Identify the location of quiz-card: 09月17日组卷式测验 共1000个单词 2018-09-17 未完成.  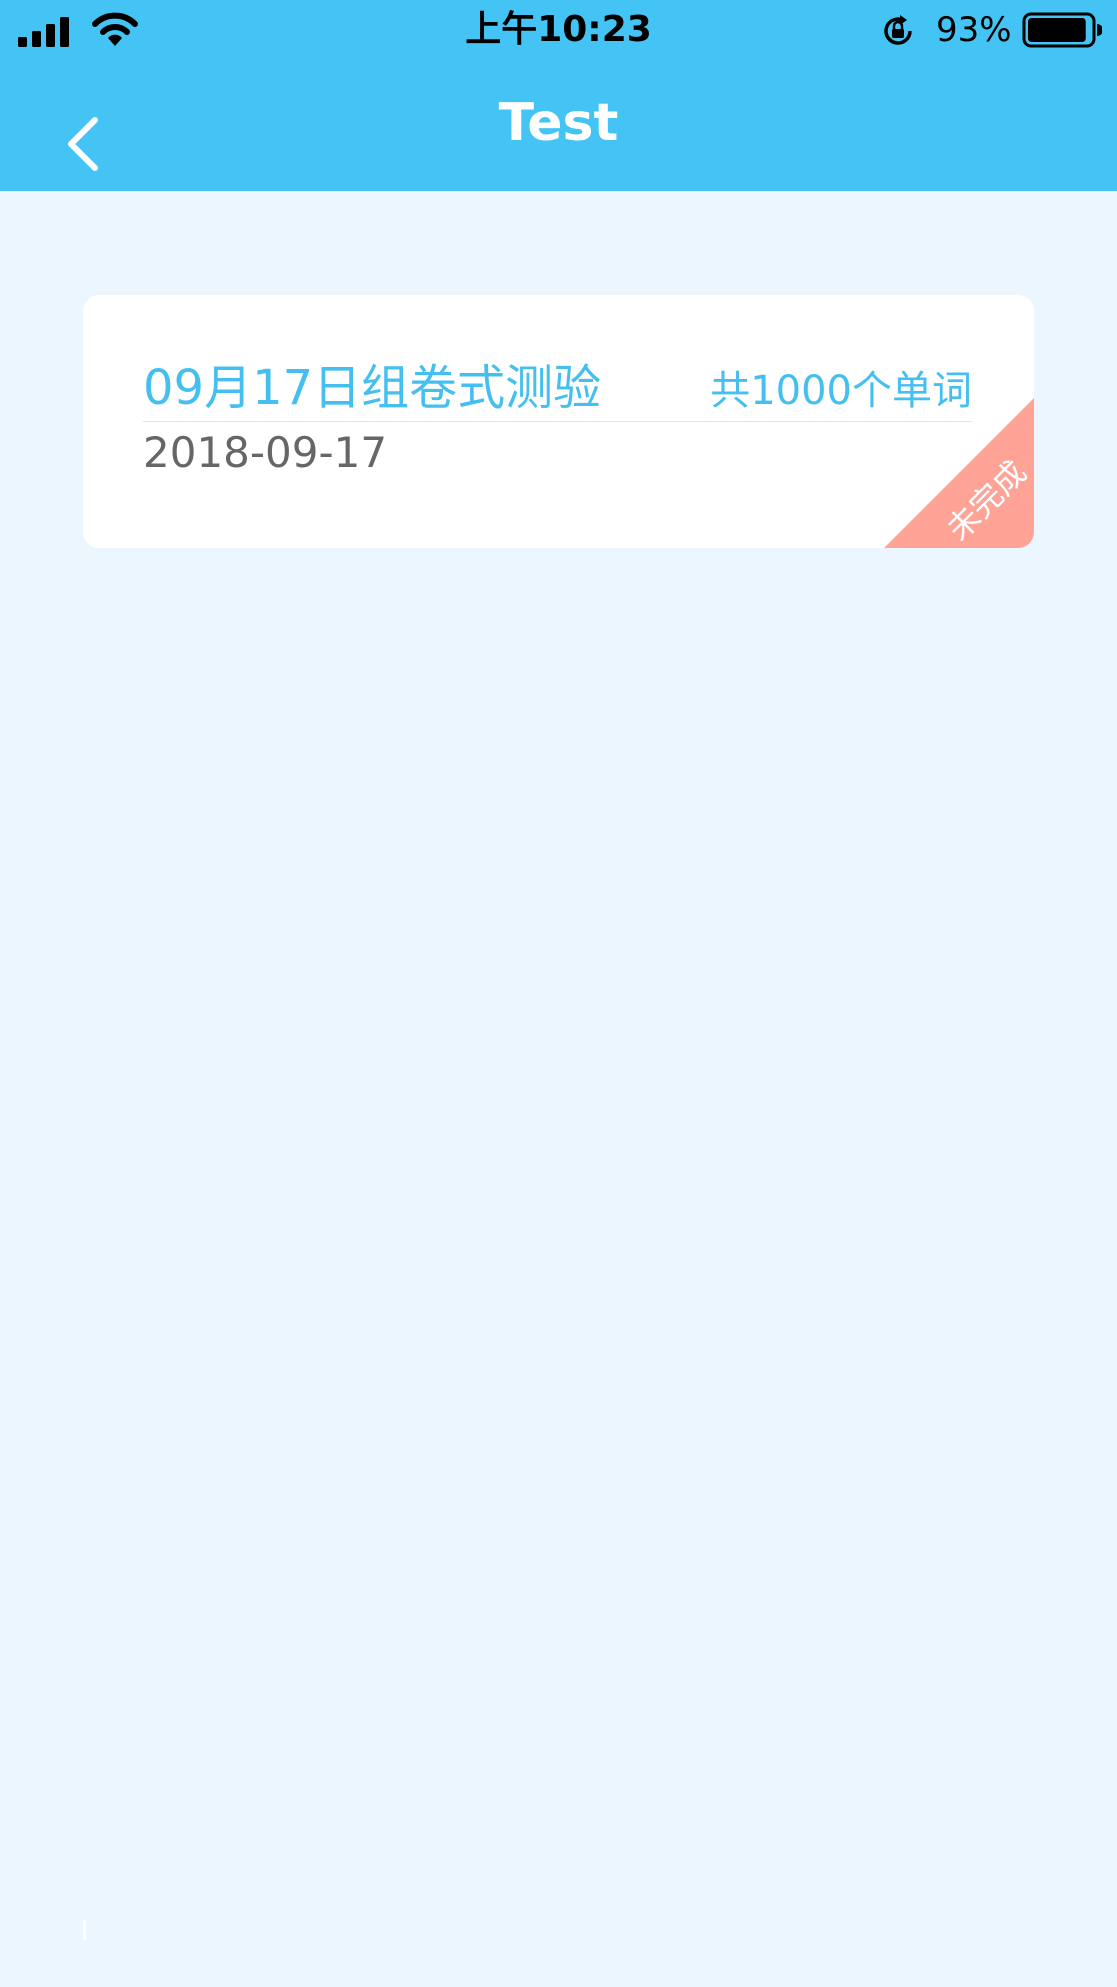
(558, 421).